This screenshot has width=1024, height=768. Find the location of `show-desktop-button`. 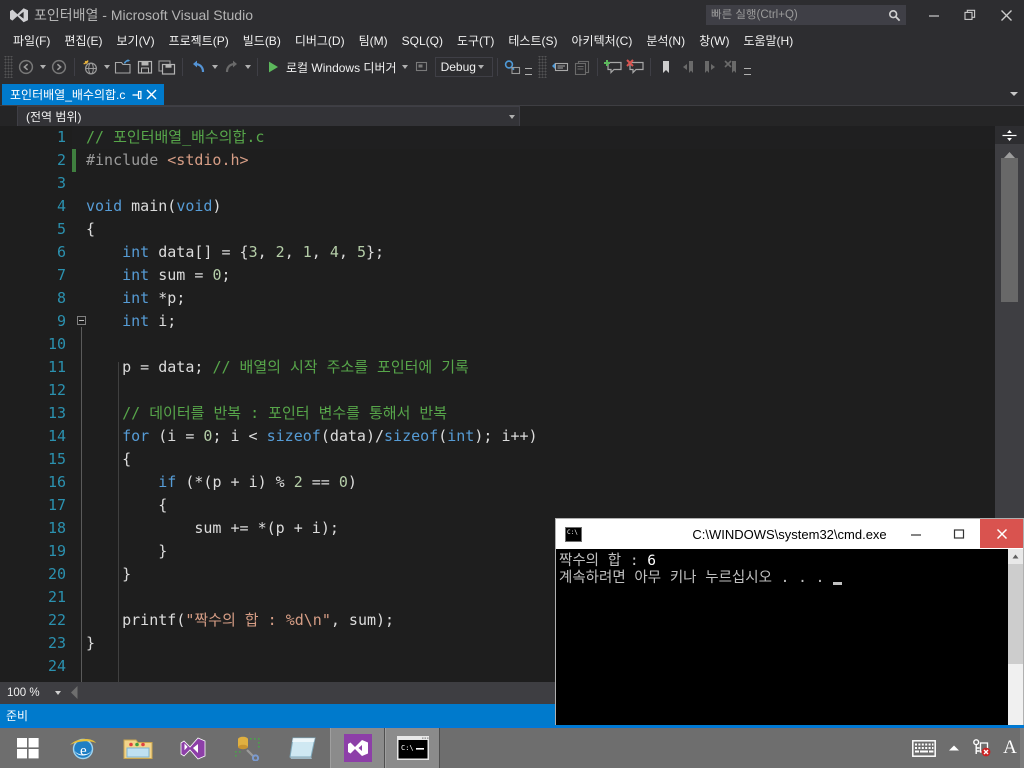

show-desktop-button is located at coordinates (1022, 748).